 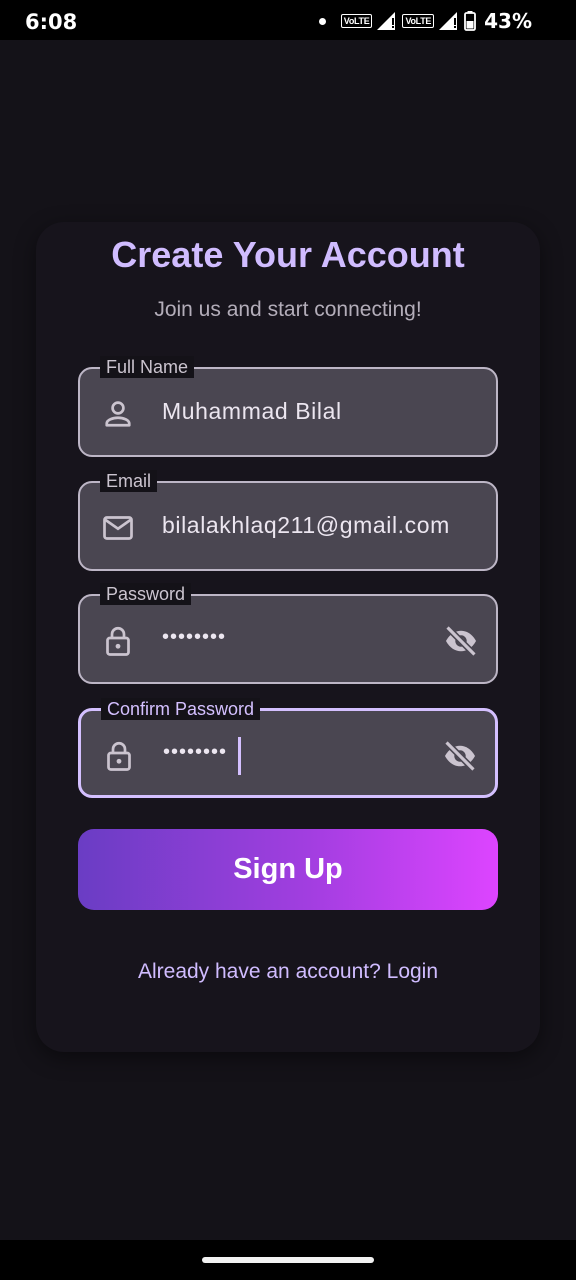 I want to click on email-field: Email bilalakhlaq211@gmail.com, so click(x=288, y=520).